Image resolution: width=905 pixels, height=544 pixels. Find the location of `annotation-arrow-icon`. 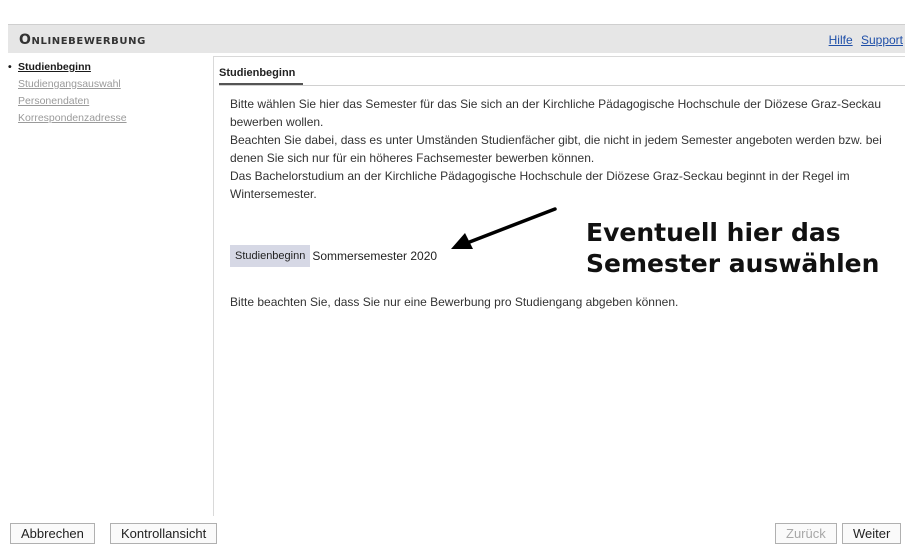

annotation-arrow-icon is located at coordinates (504, 228).